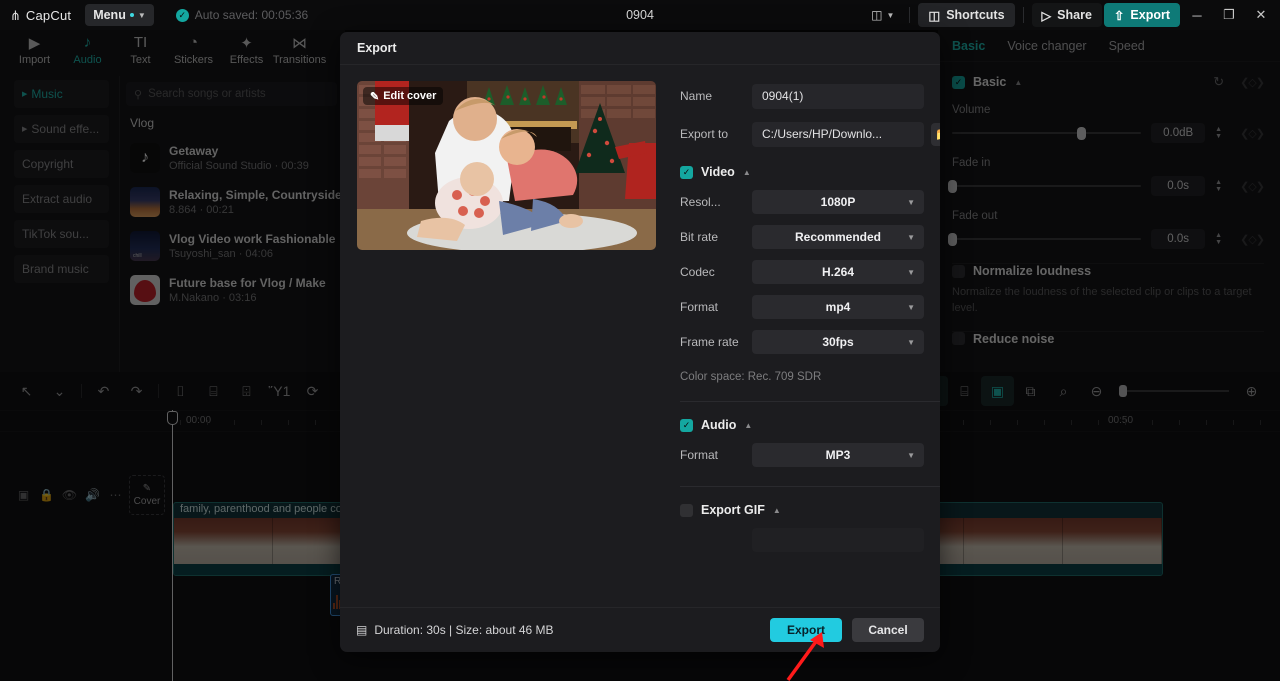  I want to click on share-label: Share, so click(1074, 15).